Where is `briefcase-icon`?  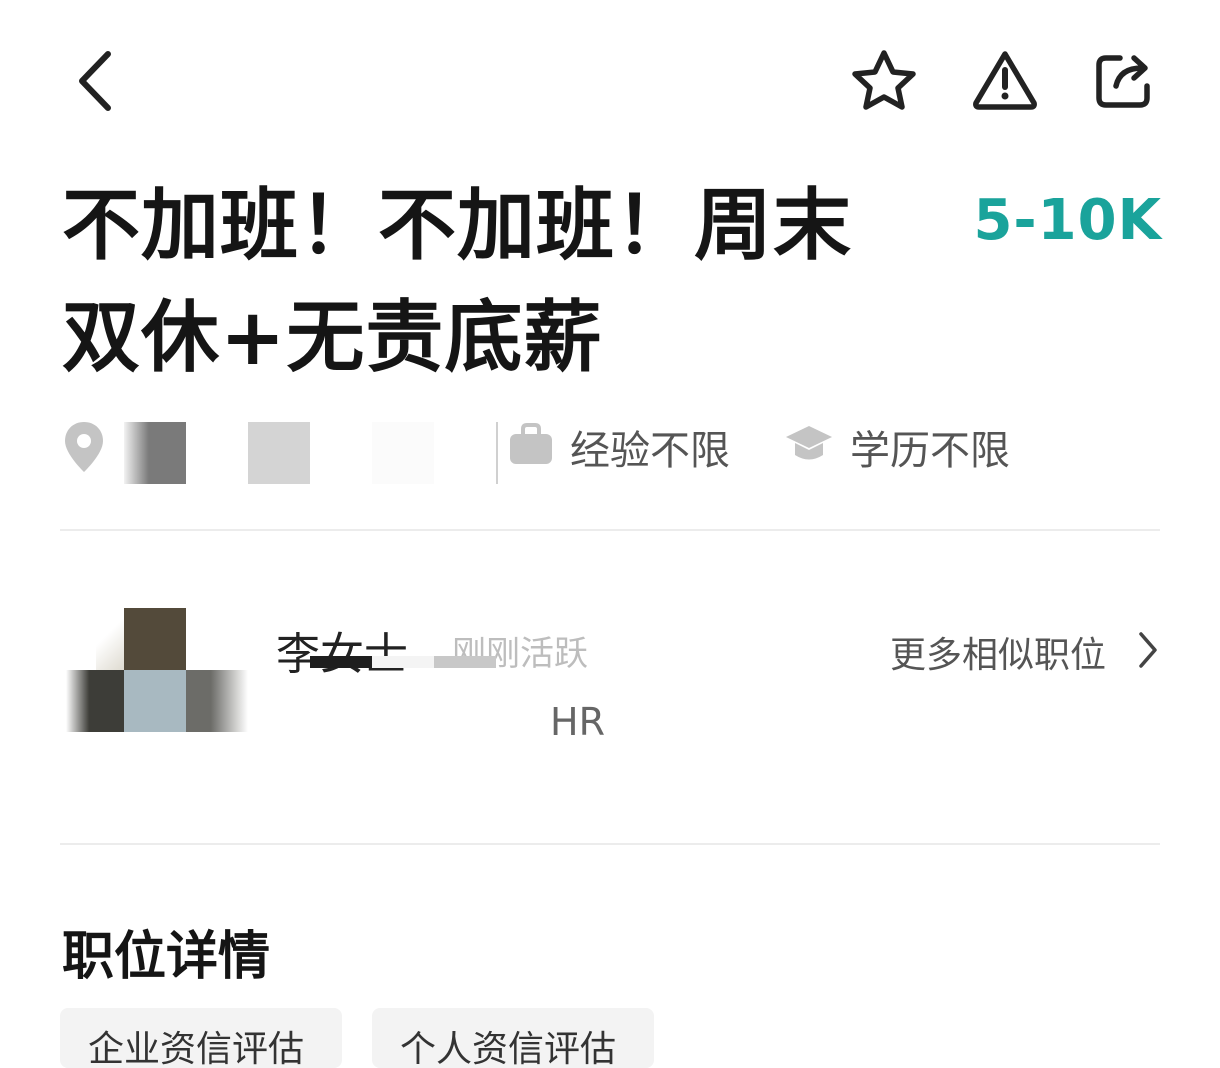 briefcase-icon is located at coordinates (531, 443).